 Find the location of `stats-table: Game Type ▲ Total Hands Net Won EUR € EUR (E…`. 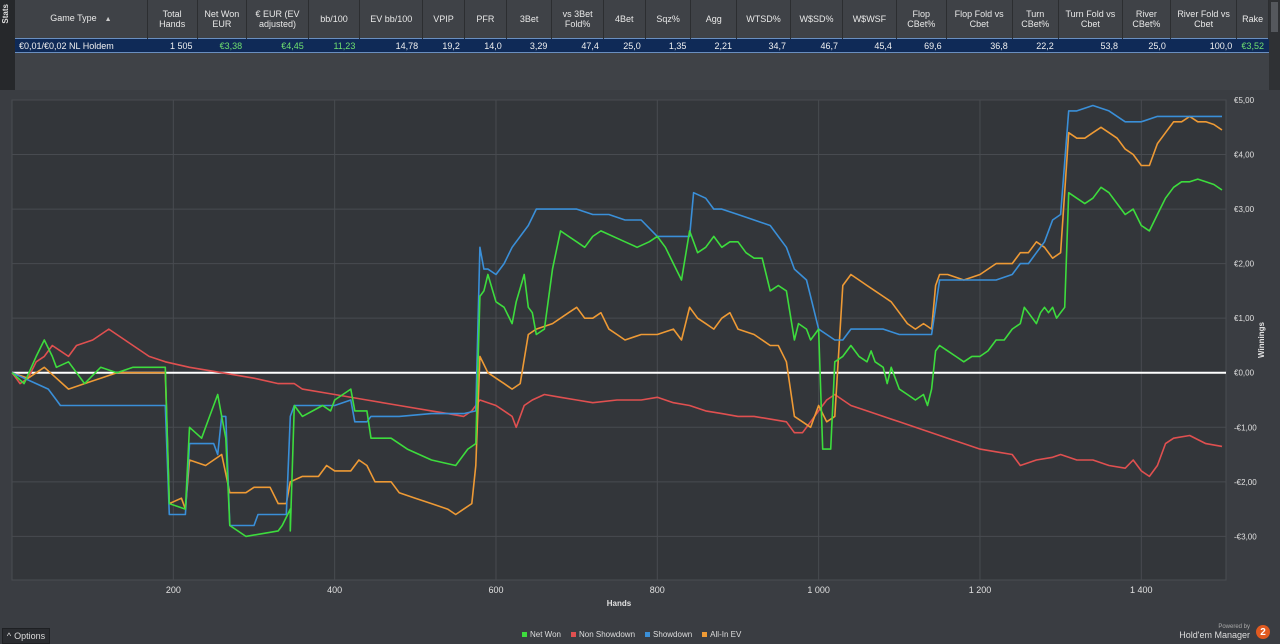

stats-table: Game Type ▲ Total Hands Net Won EUR € EUR (E… is located at coordinates (642, 26).